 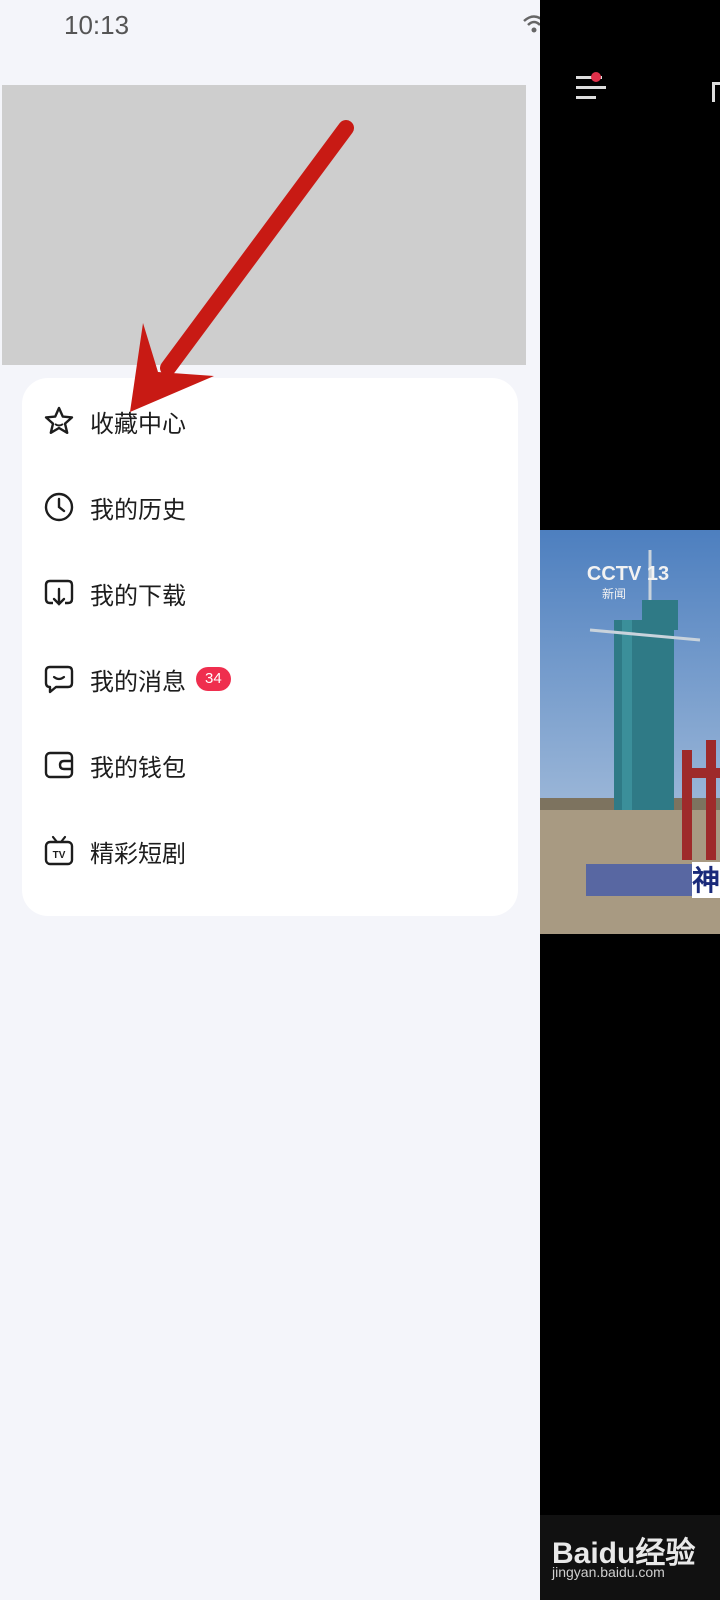 What do you see at coordinates (59, 679) in the screenshot?
I see `message-icon` at bounding box center [59, 679].